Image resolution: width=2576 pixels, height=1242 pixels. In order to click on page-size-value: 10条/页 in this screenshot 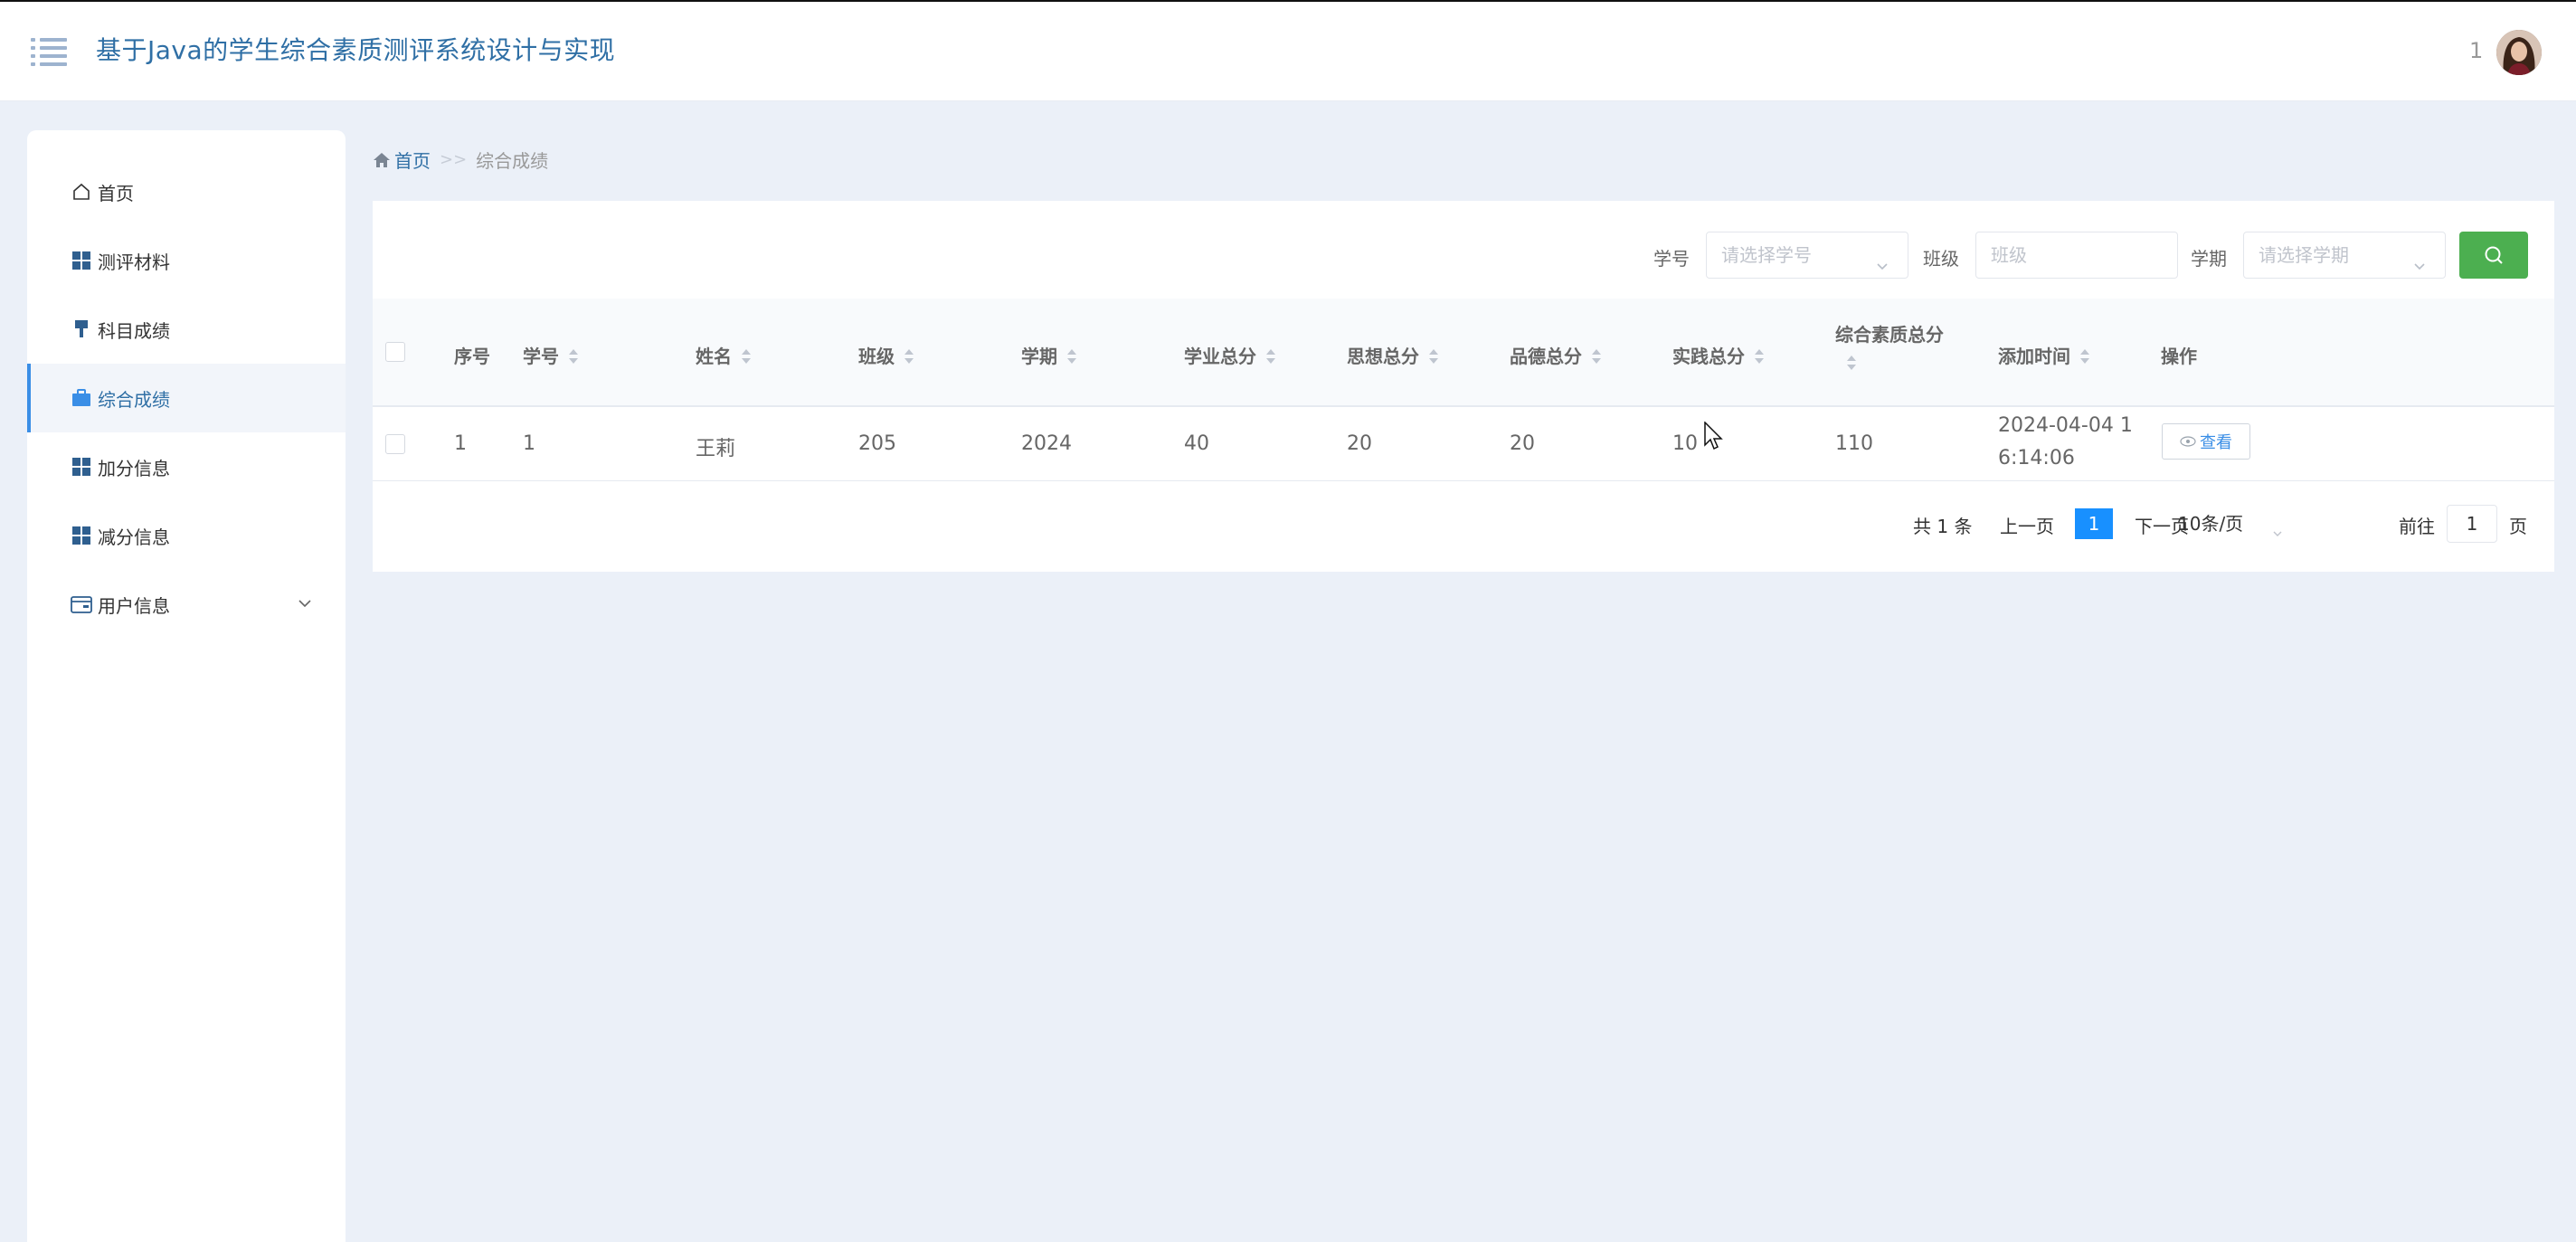, I will do `click(2211, 524)`.